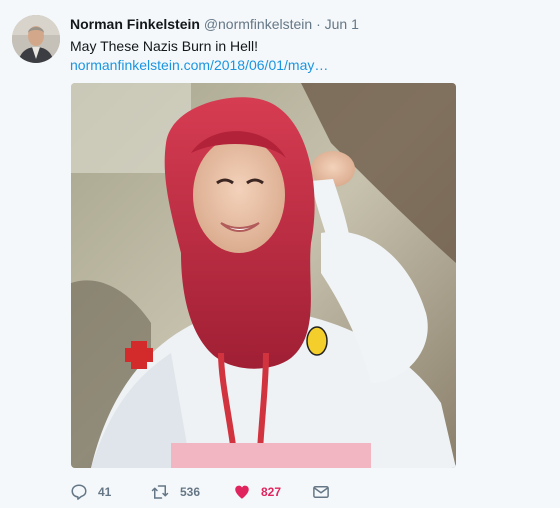  I want to click on avatar-image, so click(36, 39).